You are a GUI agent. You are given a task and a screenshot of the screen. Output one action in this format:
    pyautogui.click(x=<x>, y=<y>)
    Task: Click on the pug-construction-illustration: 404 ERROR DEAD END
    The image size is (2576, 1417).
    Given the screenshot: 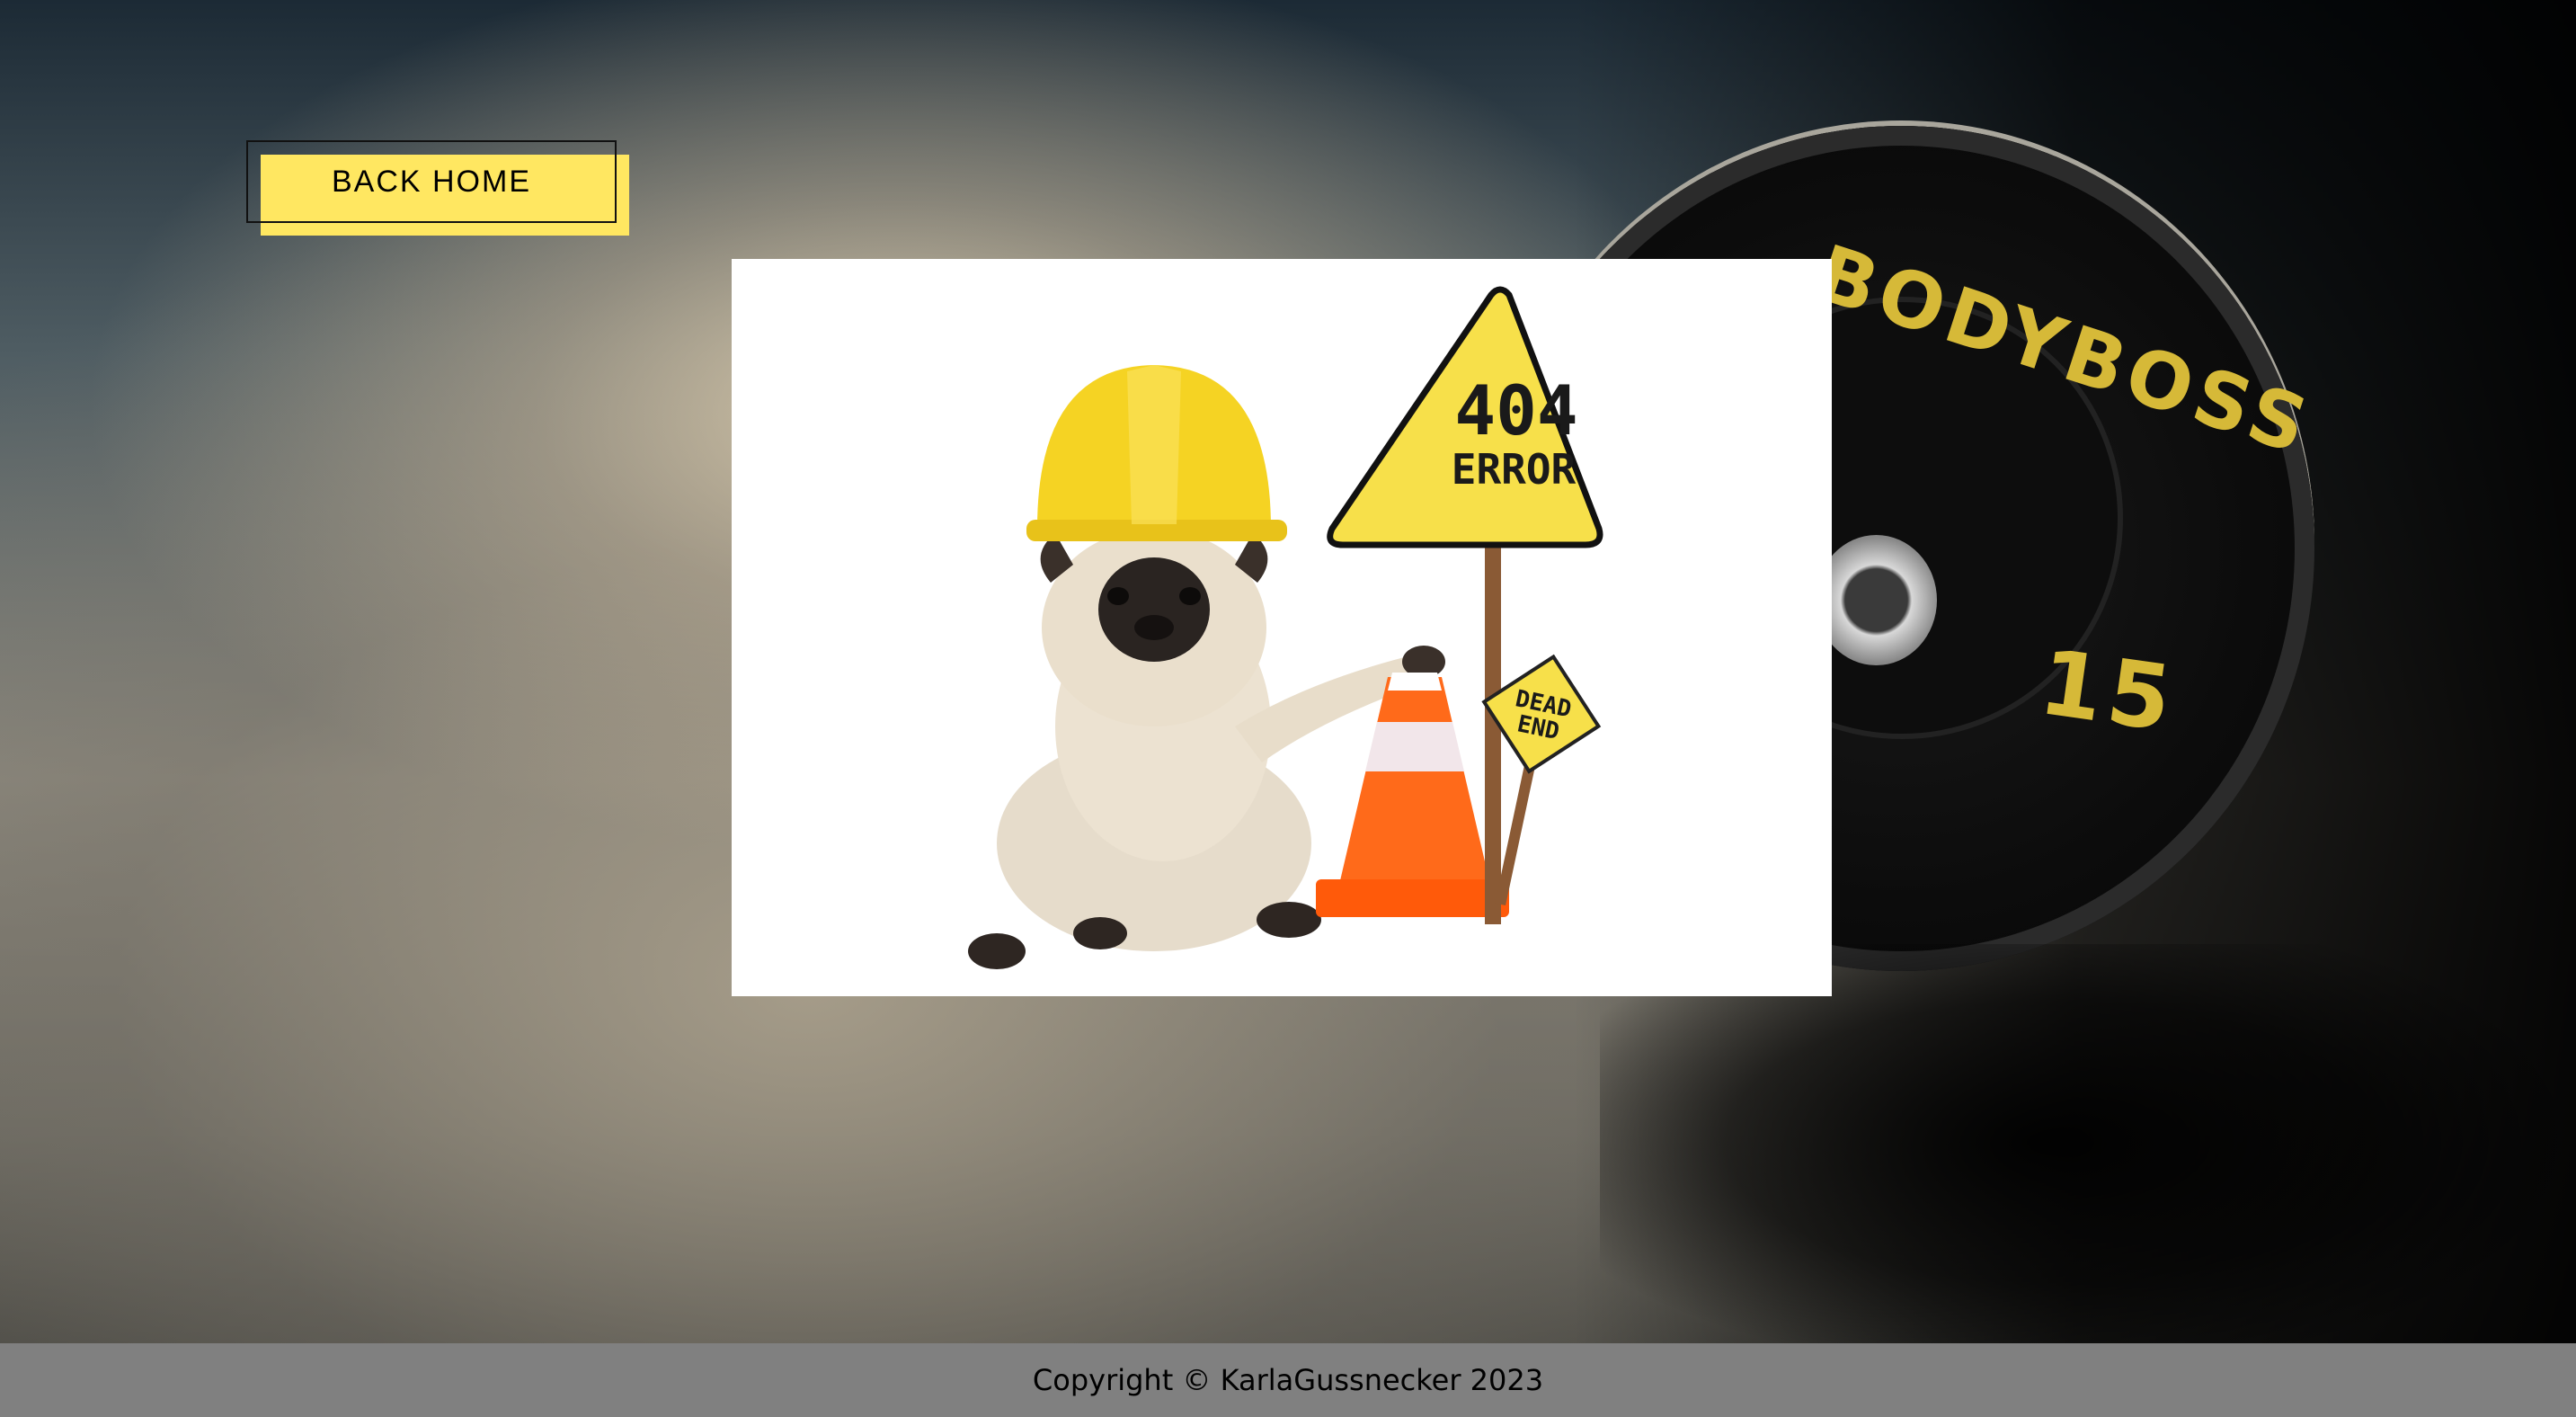 What is the action you would take?
    pyautogui.click(x=1285, y=628)
    